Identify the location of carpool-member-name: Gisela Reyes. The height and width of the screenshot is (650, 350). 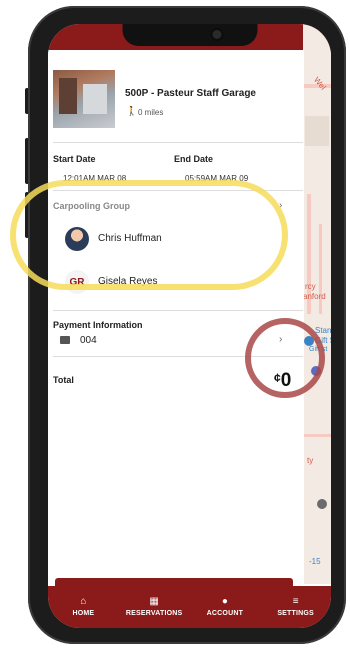
(127, 281).